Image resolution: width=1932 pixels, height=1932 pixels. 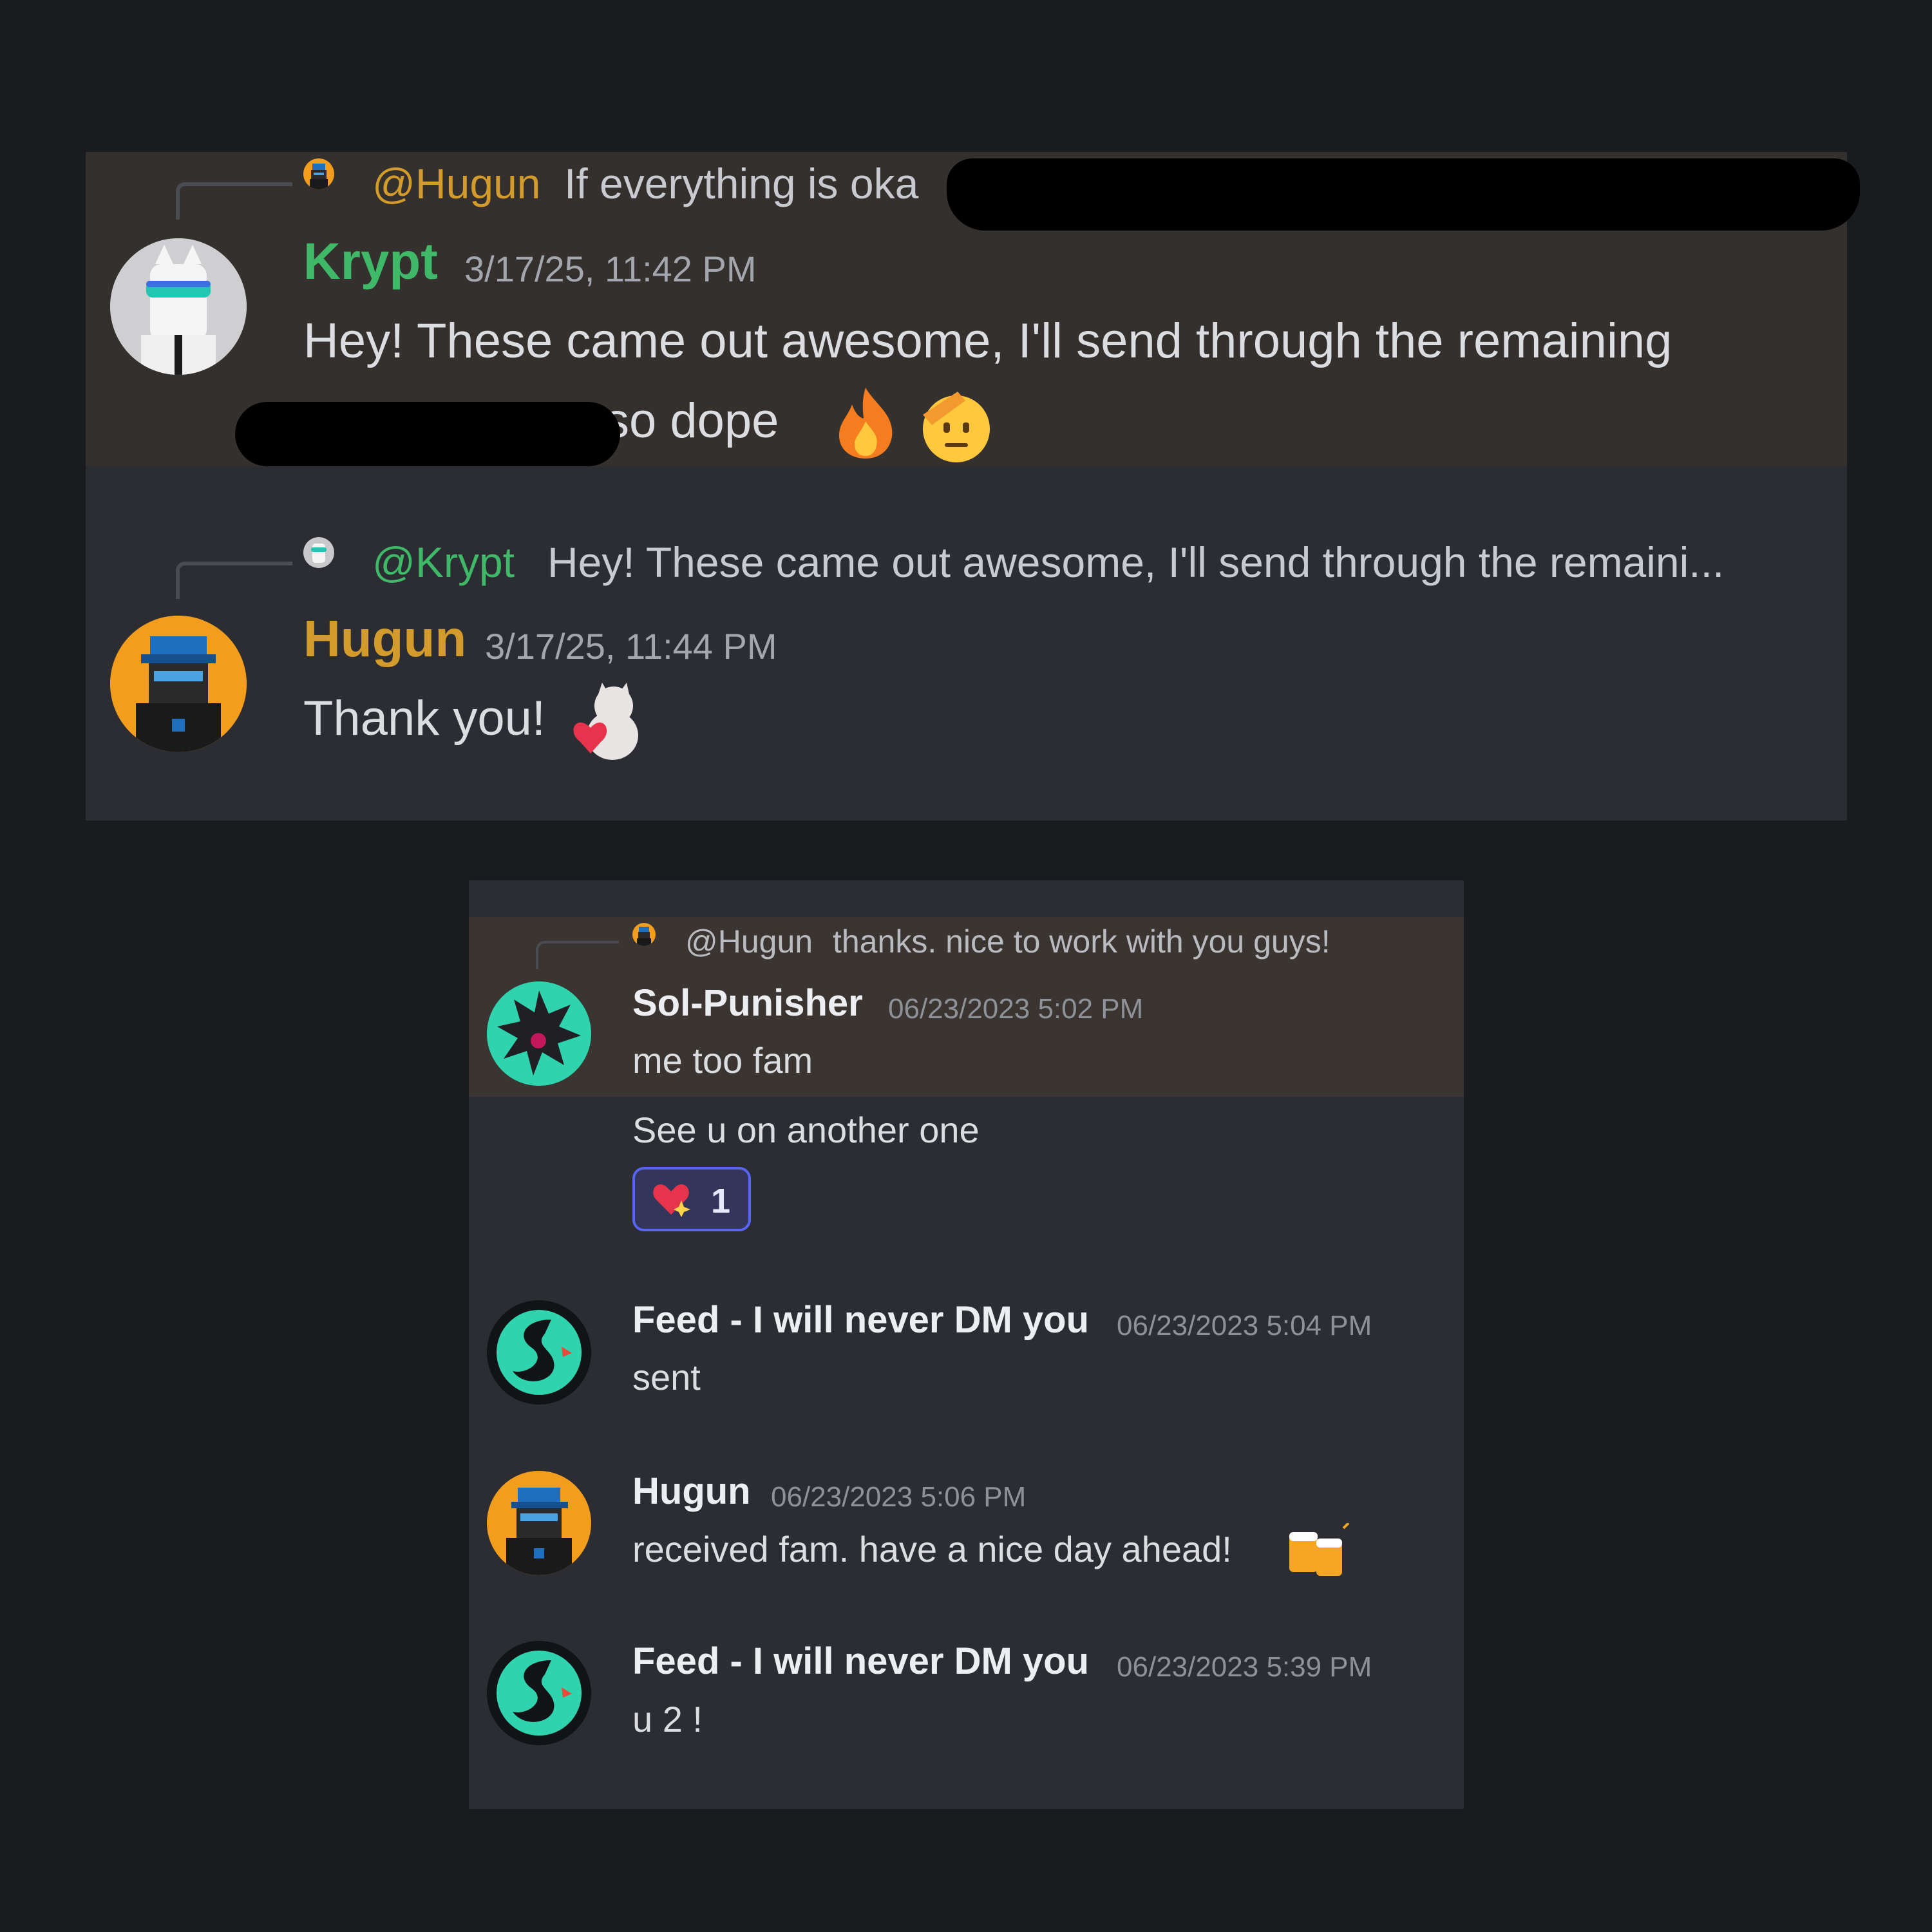 What do you see at coordinates (178, 306) in the screenshot?
I see `krypt-avatar` at bounding box center [178, 306].